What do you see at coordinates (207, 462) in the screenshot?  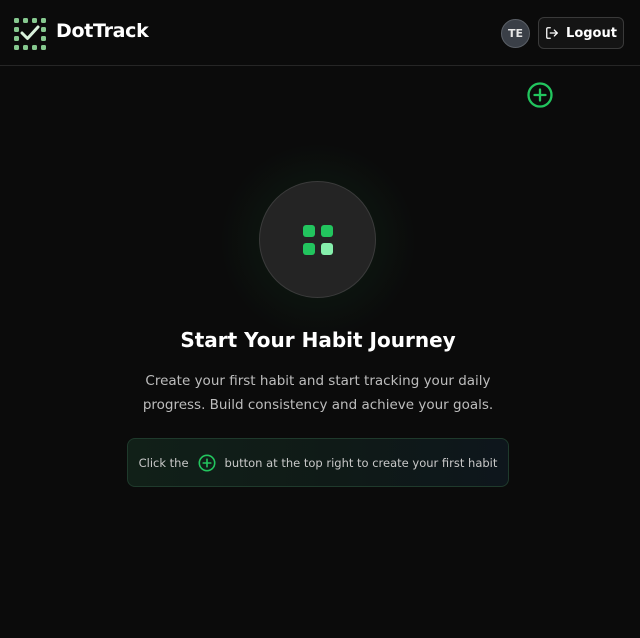 I see `plus-circle-icon` at bounding box center [207, 462].